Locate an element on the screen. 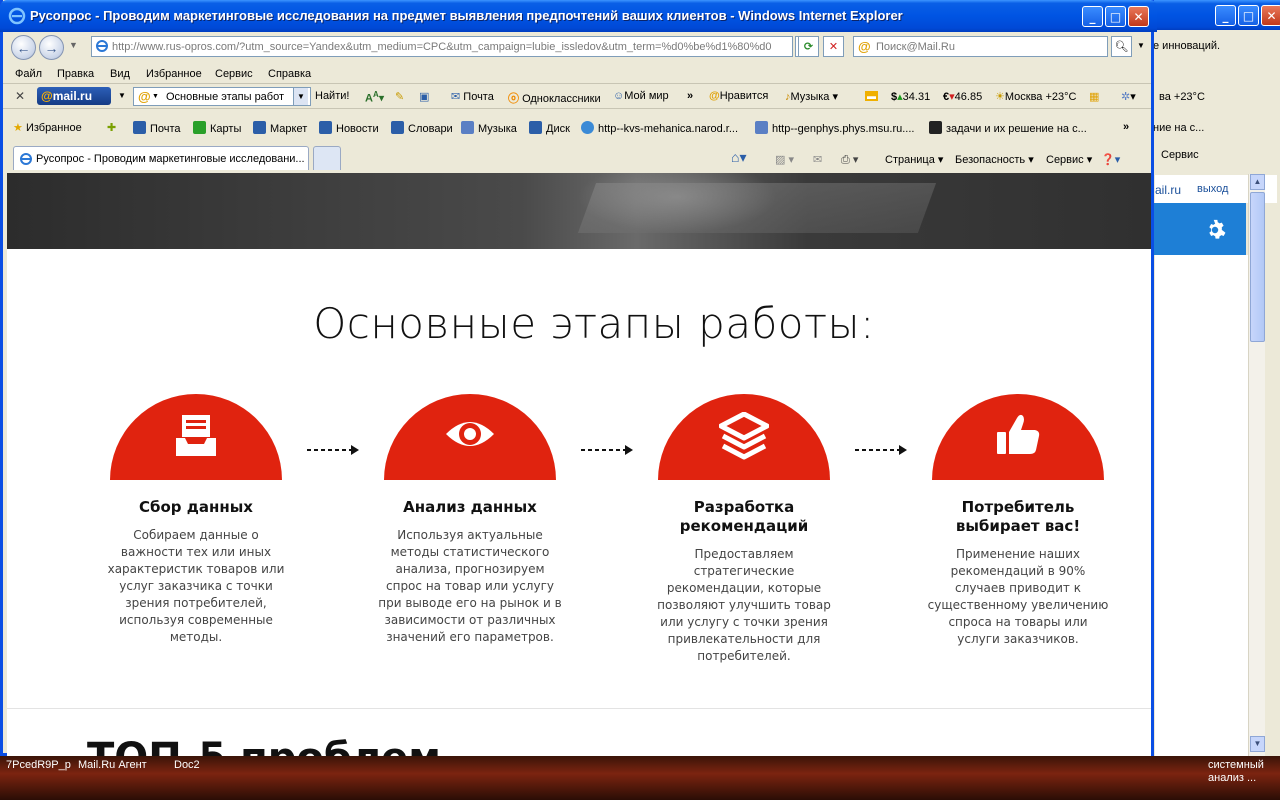  safety-menu: Безопасность ▾ is located at coordinates (994, 159).